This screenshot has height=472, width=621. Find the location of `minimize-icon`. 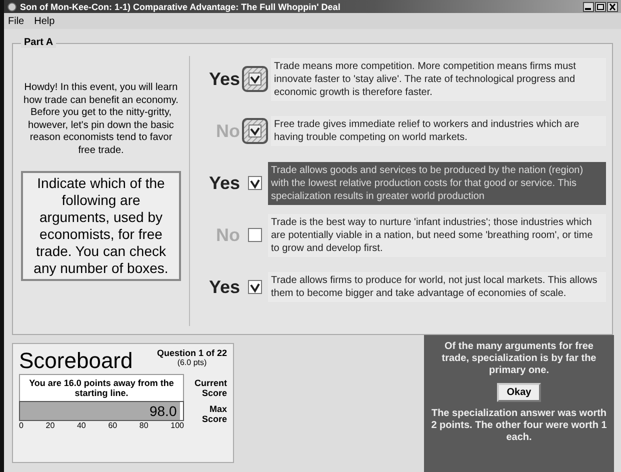

minimize-icon is located at coordinates (588, 7).